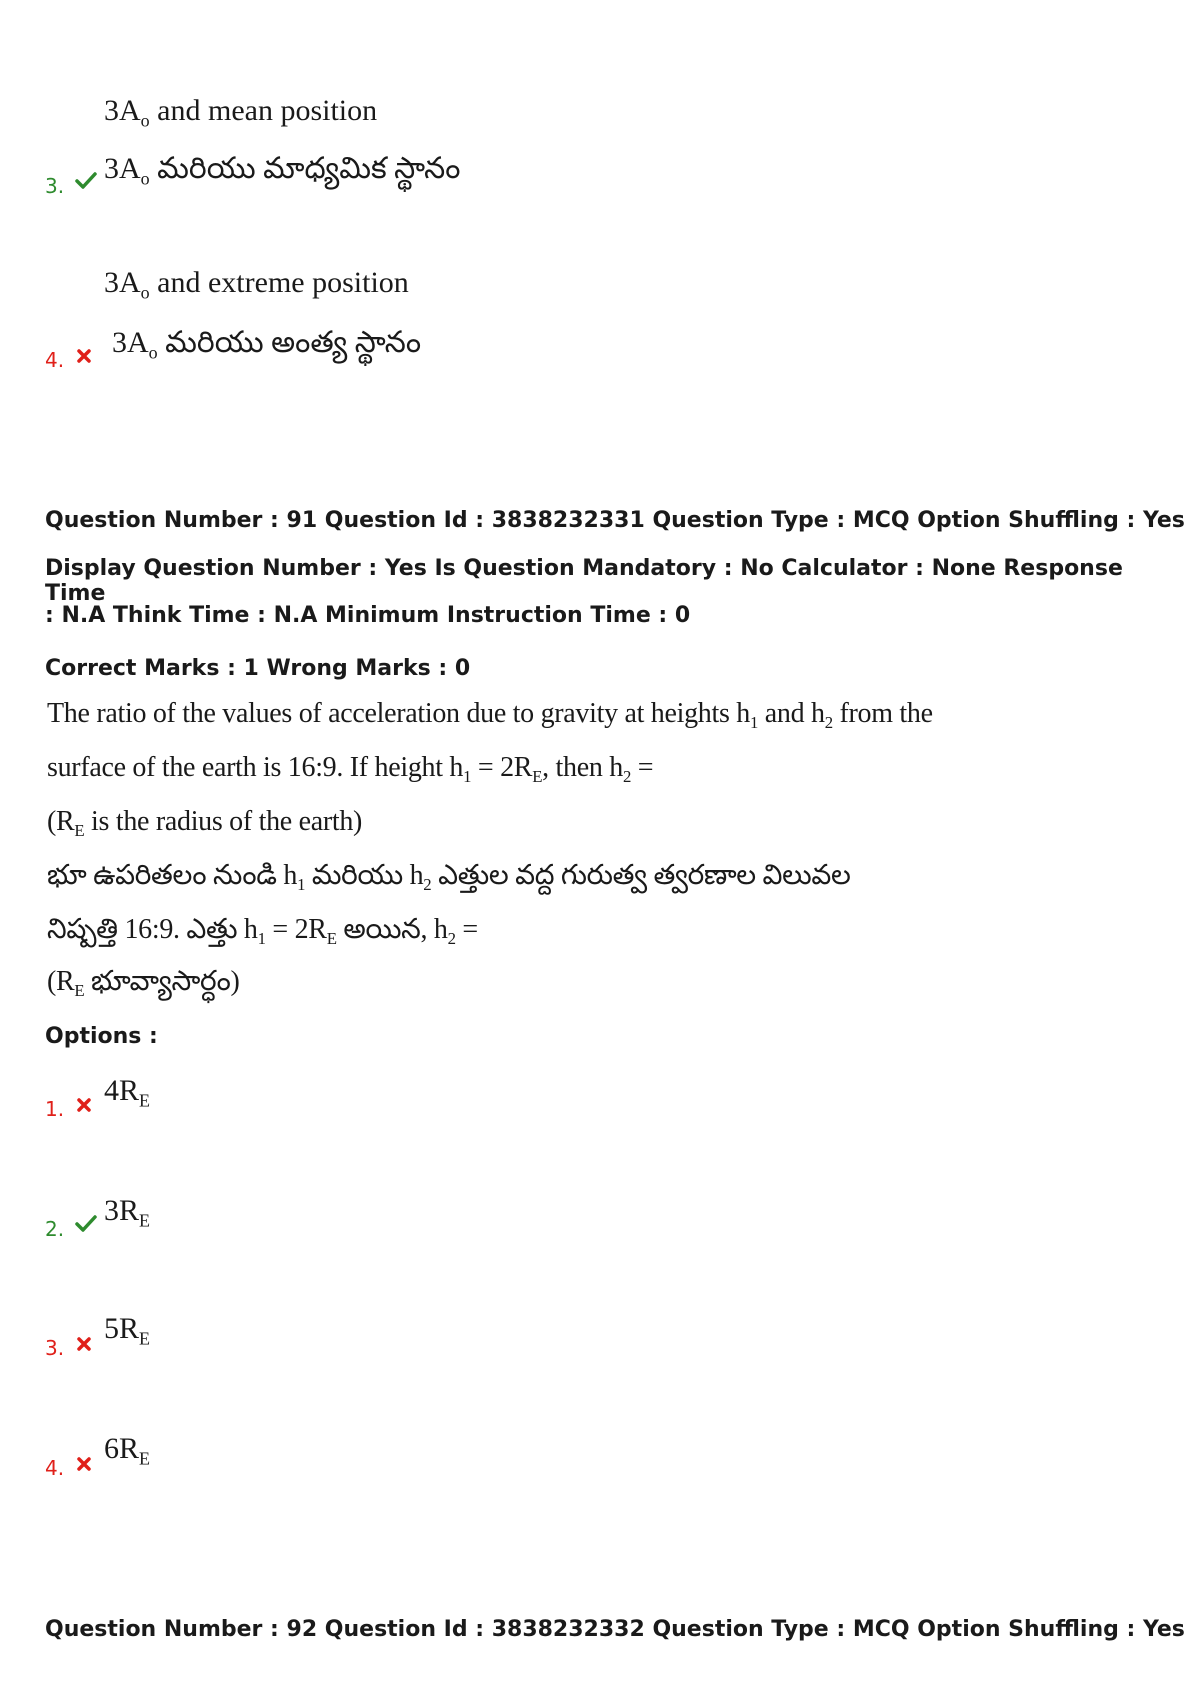 Image resolution: width=1190 pixels, height=1684 pixels. Describe the element at coordinates (205, 823) in the screenshot. I see `question91-english-line3: (RE is the radius of the earth)` at that location.